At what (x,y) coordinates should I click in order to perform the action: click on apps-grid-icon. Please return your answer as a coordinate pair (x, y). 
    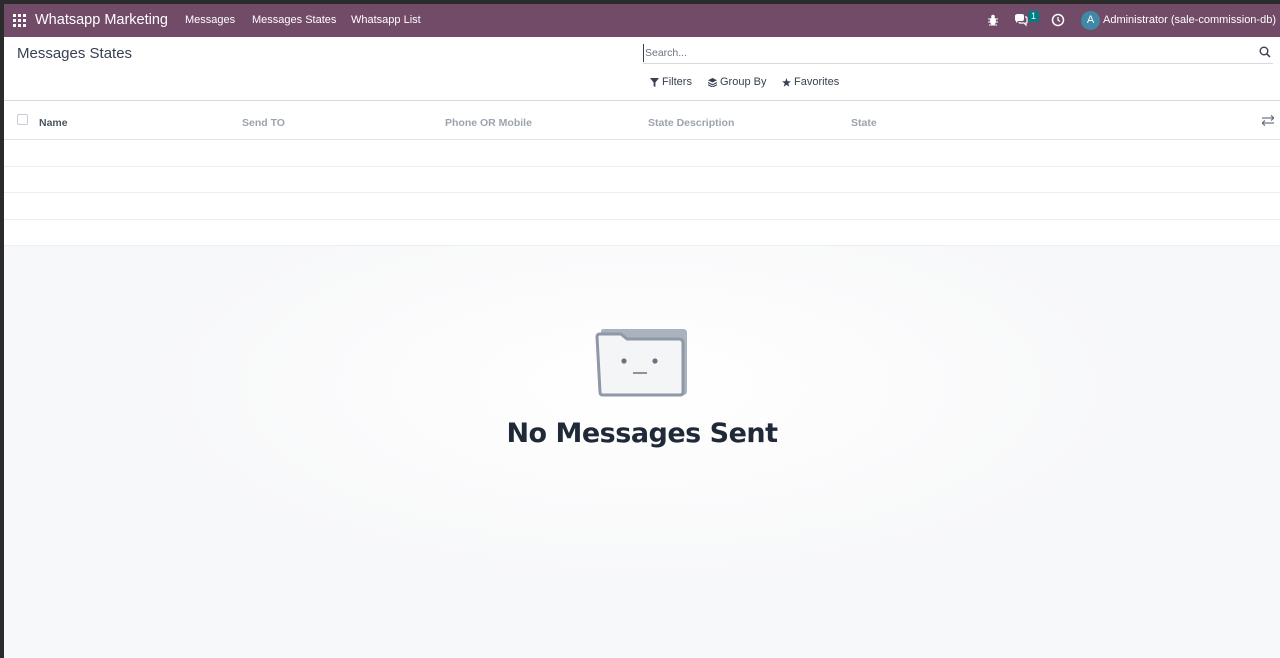
    Looking at the image, I should click on (19, 20).